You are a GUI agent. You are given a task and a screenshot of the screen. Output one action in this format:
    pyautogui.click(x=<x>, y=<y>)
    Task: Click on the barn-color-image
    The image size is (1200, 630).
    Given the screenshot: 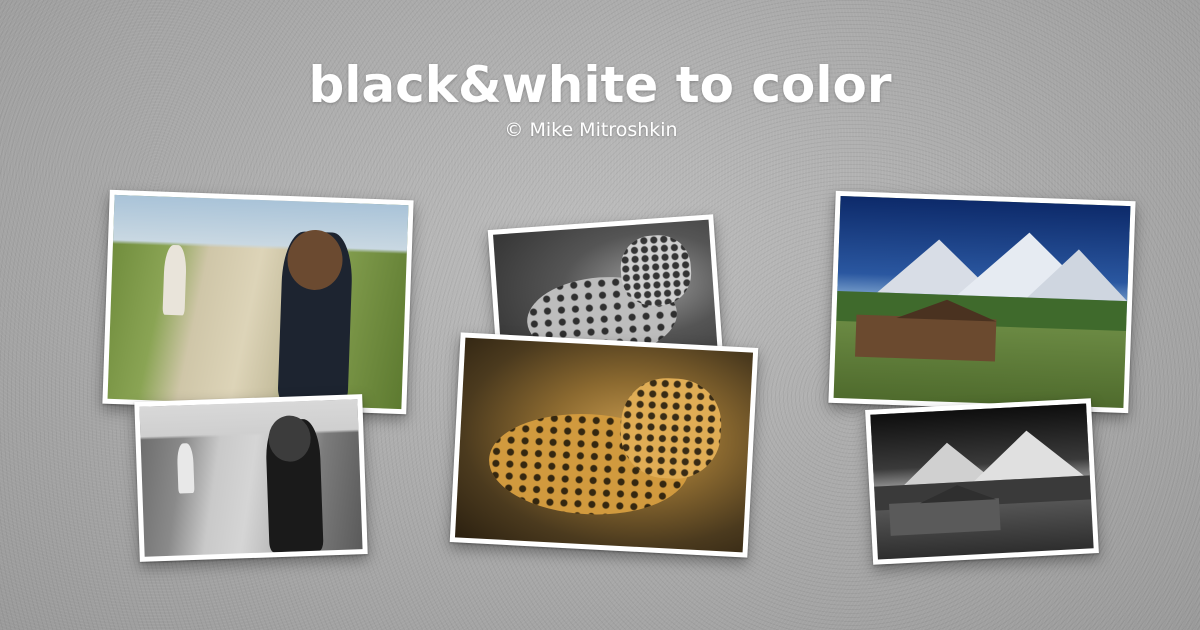 What is the action you would take?
    pyautogui.click(x=982, y=302)
    